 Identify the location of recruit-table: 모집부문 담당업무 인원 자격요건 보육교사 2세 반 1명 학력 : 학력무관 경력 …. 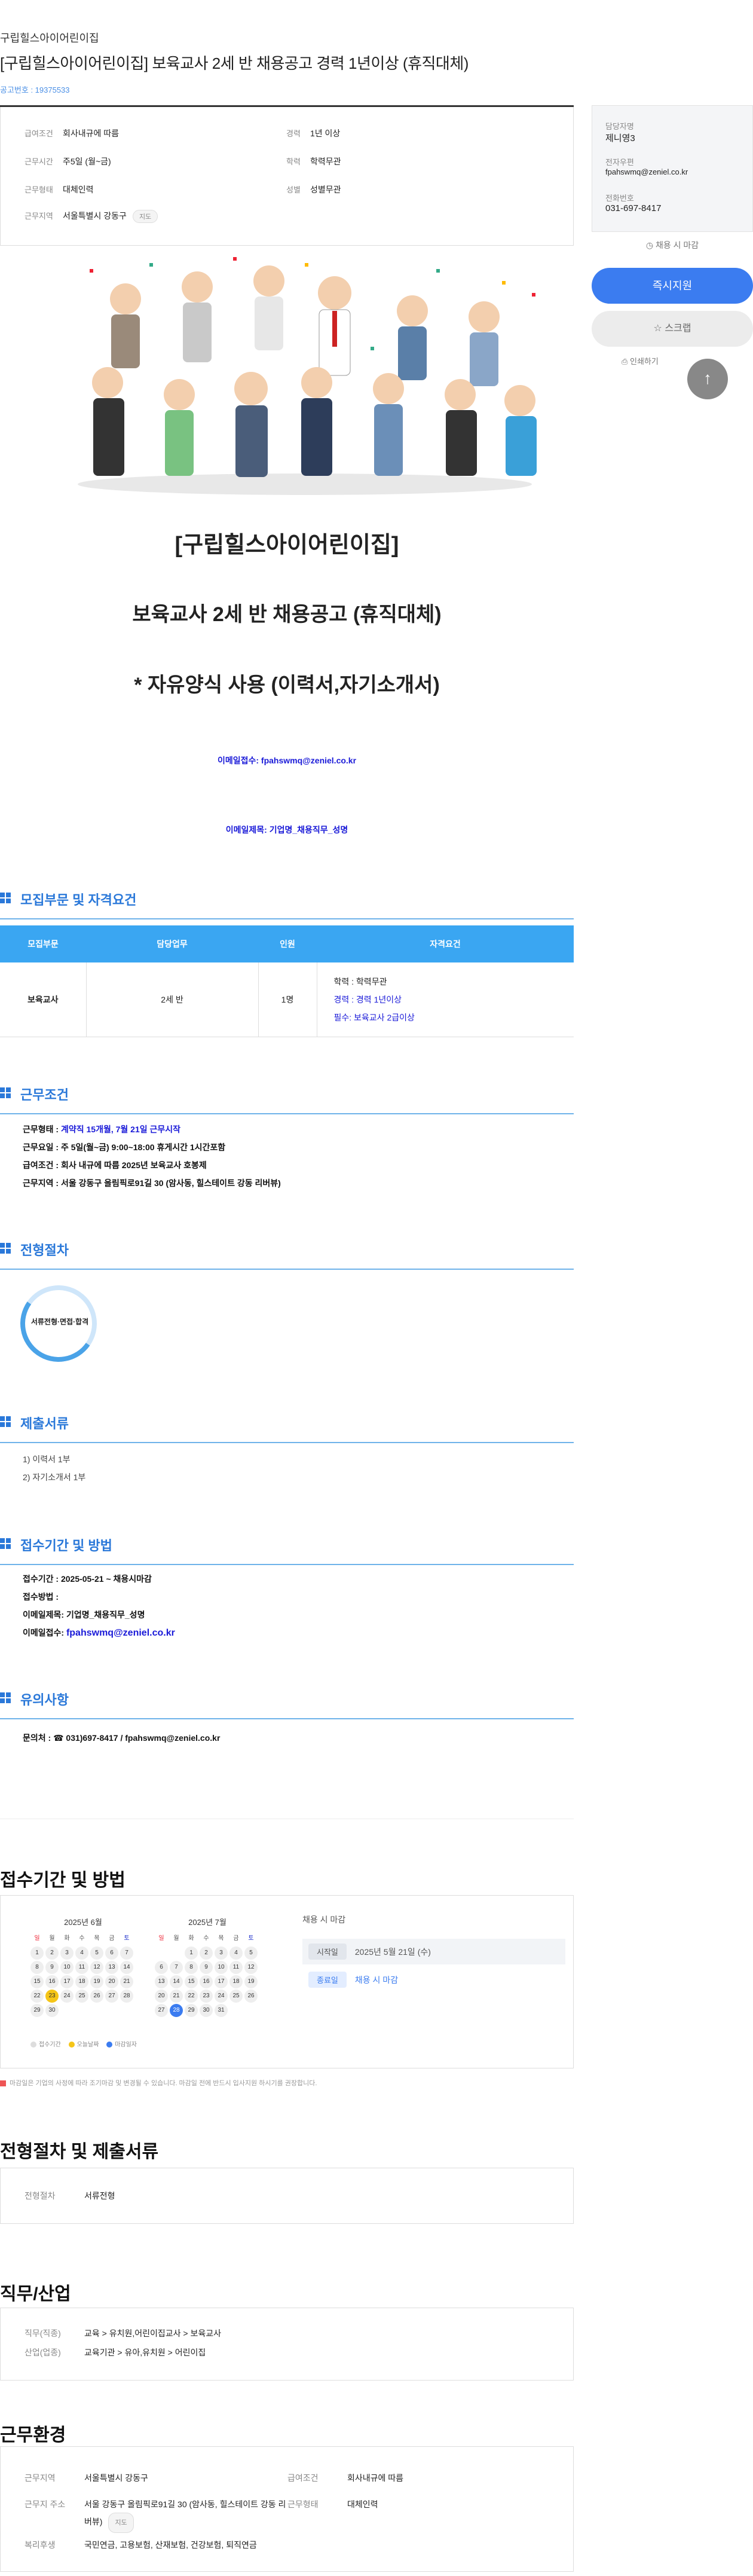
(287, 981).